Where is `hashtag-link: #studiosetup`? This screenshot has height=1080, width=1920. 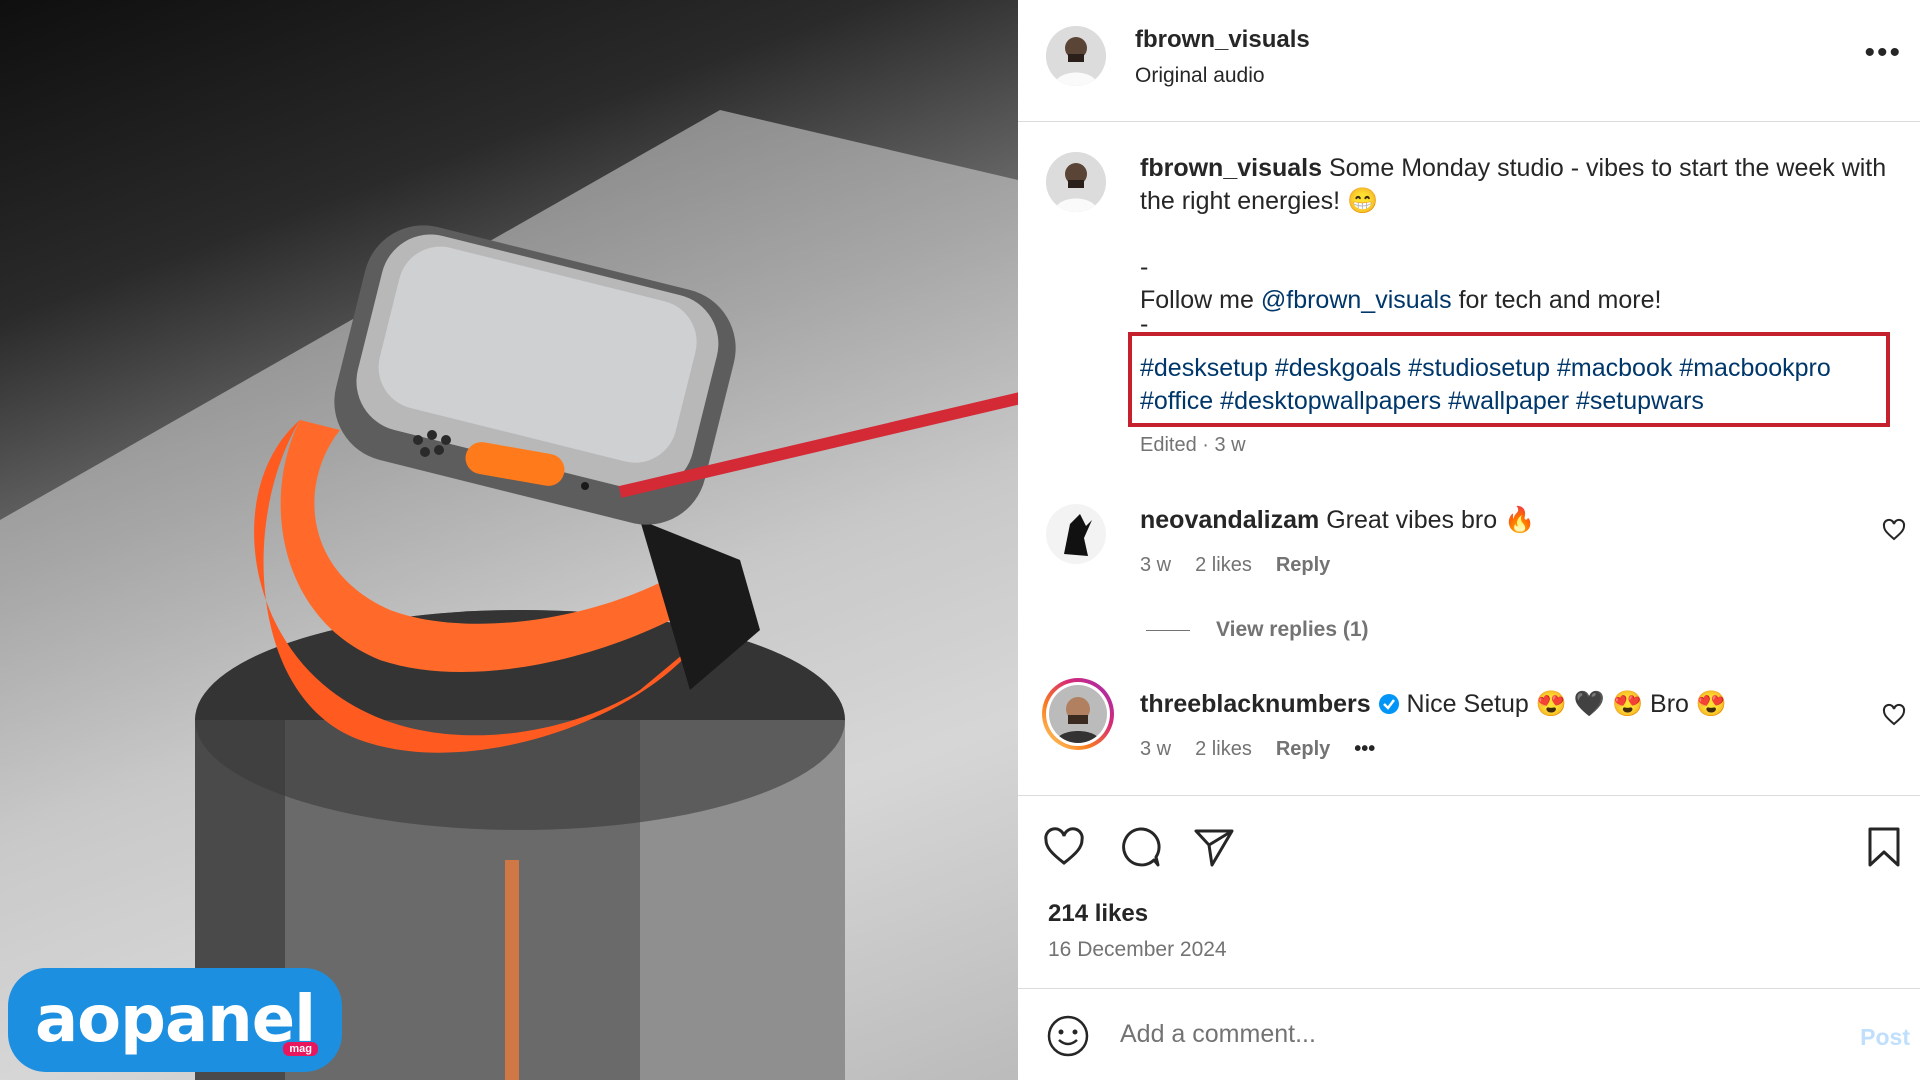 hashtag-link: #studiosetup is located at coordinates (1479, 368).